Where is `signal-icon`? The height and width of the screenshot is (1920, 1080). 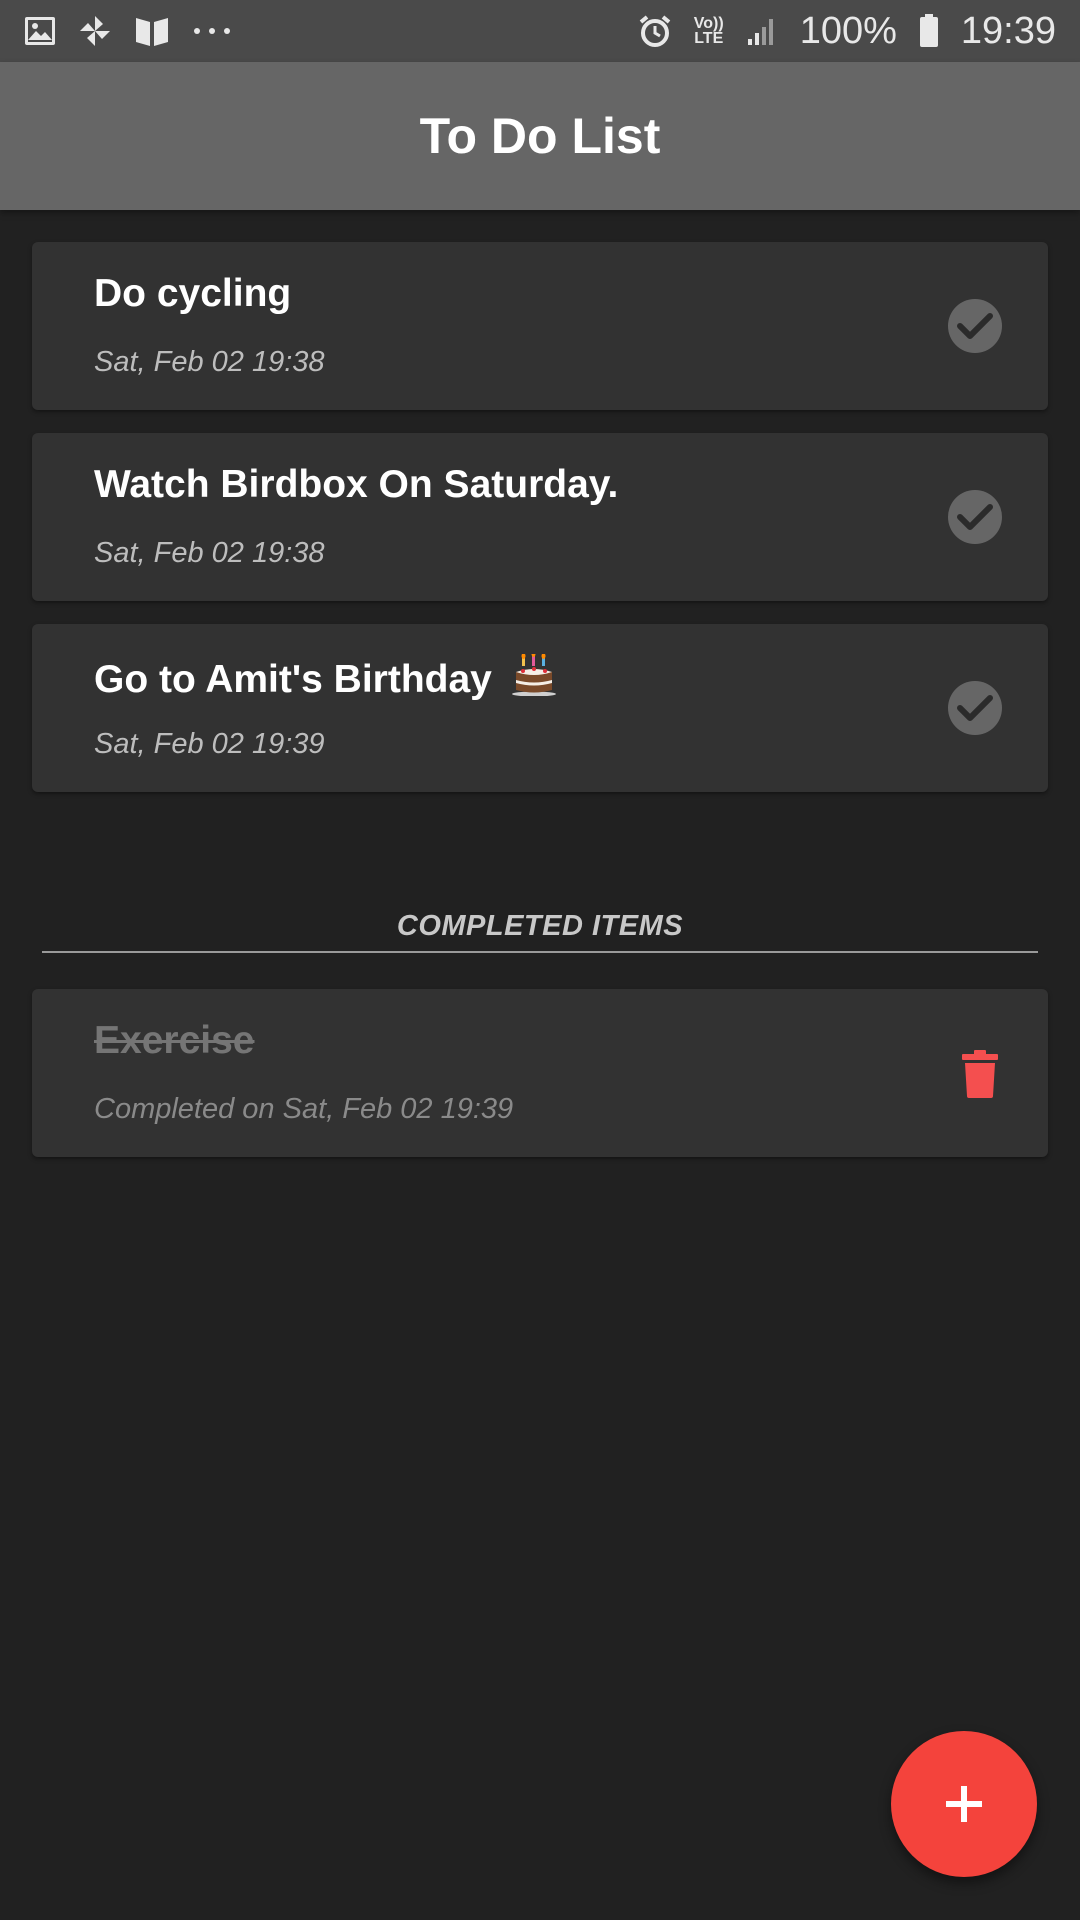 signal-icon is located at coordinates (762, 31).